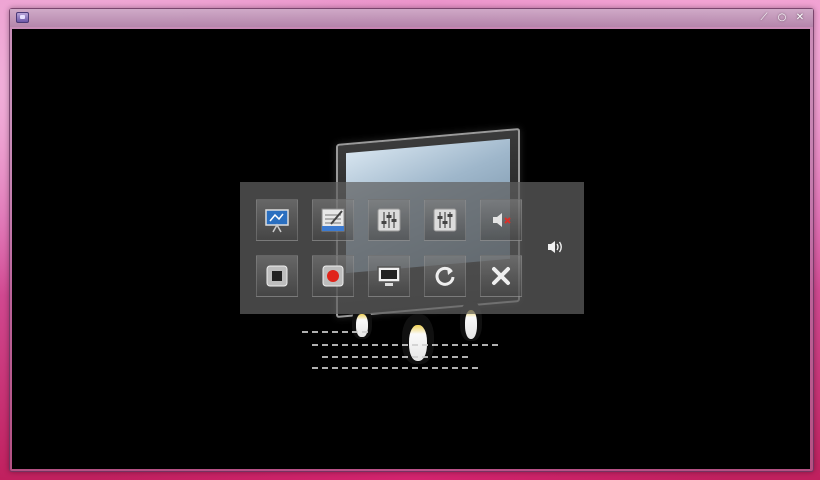  I want to click on video-equalizer-button, so click(389, 220).